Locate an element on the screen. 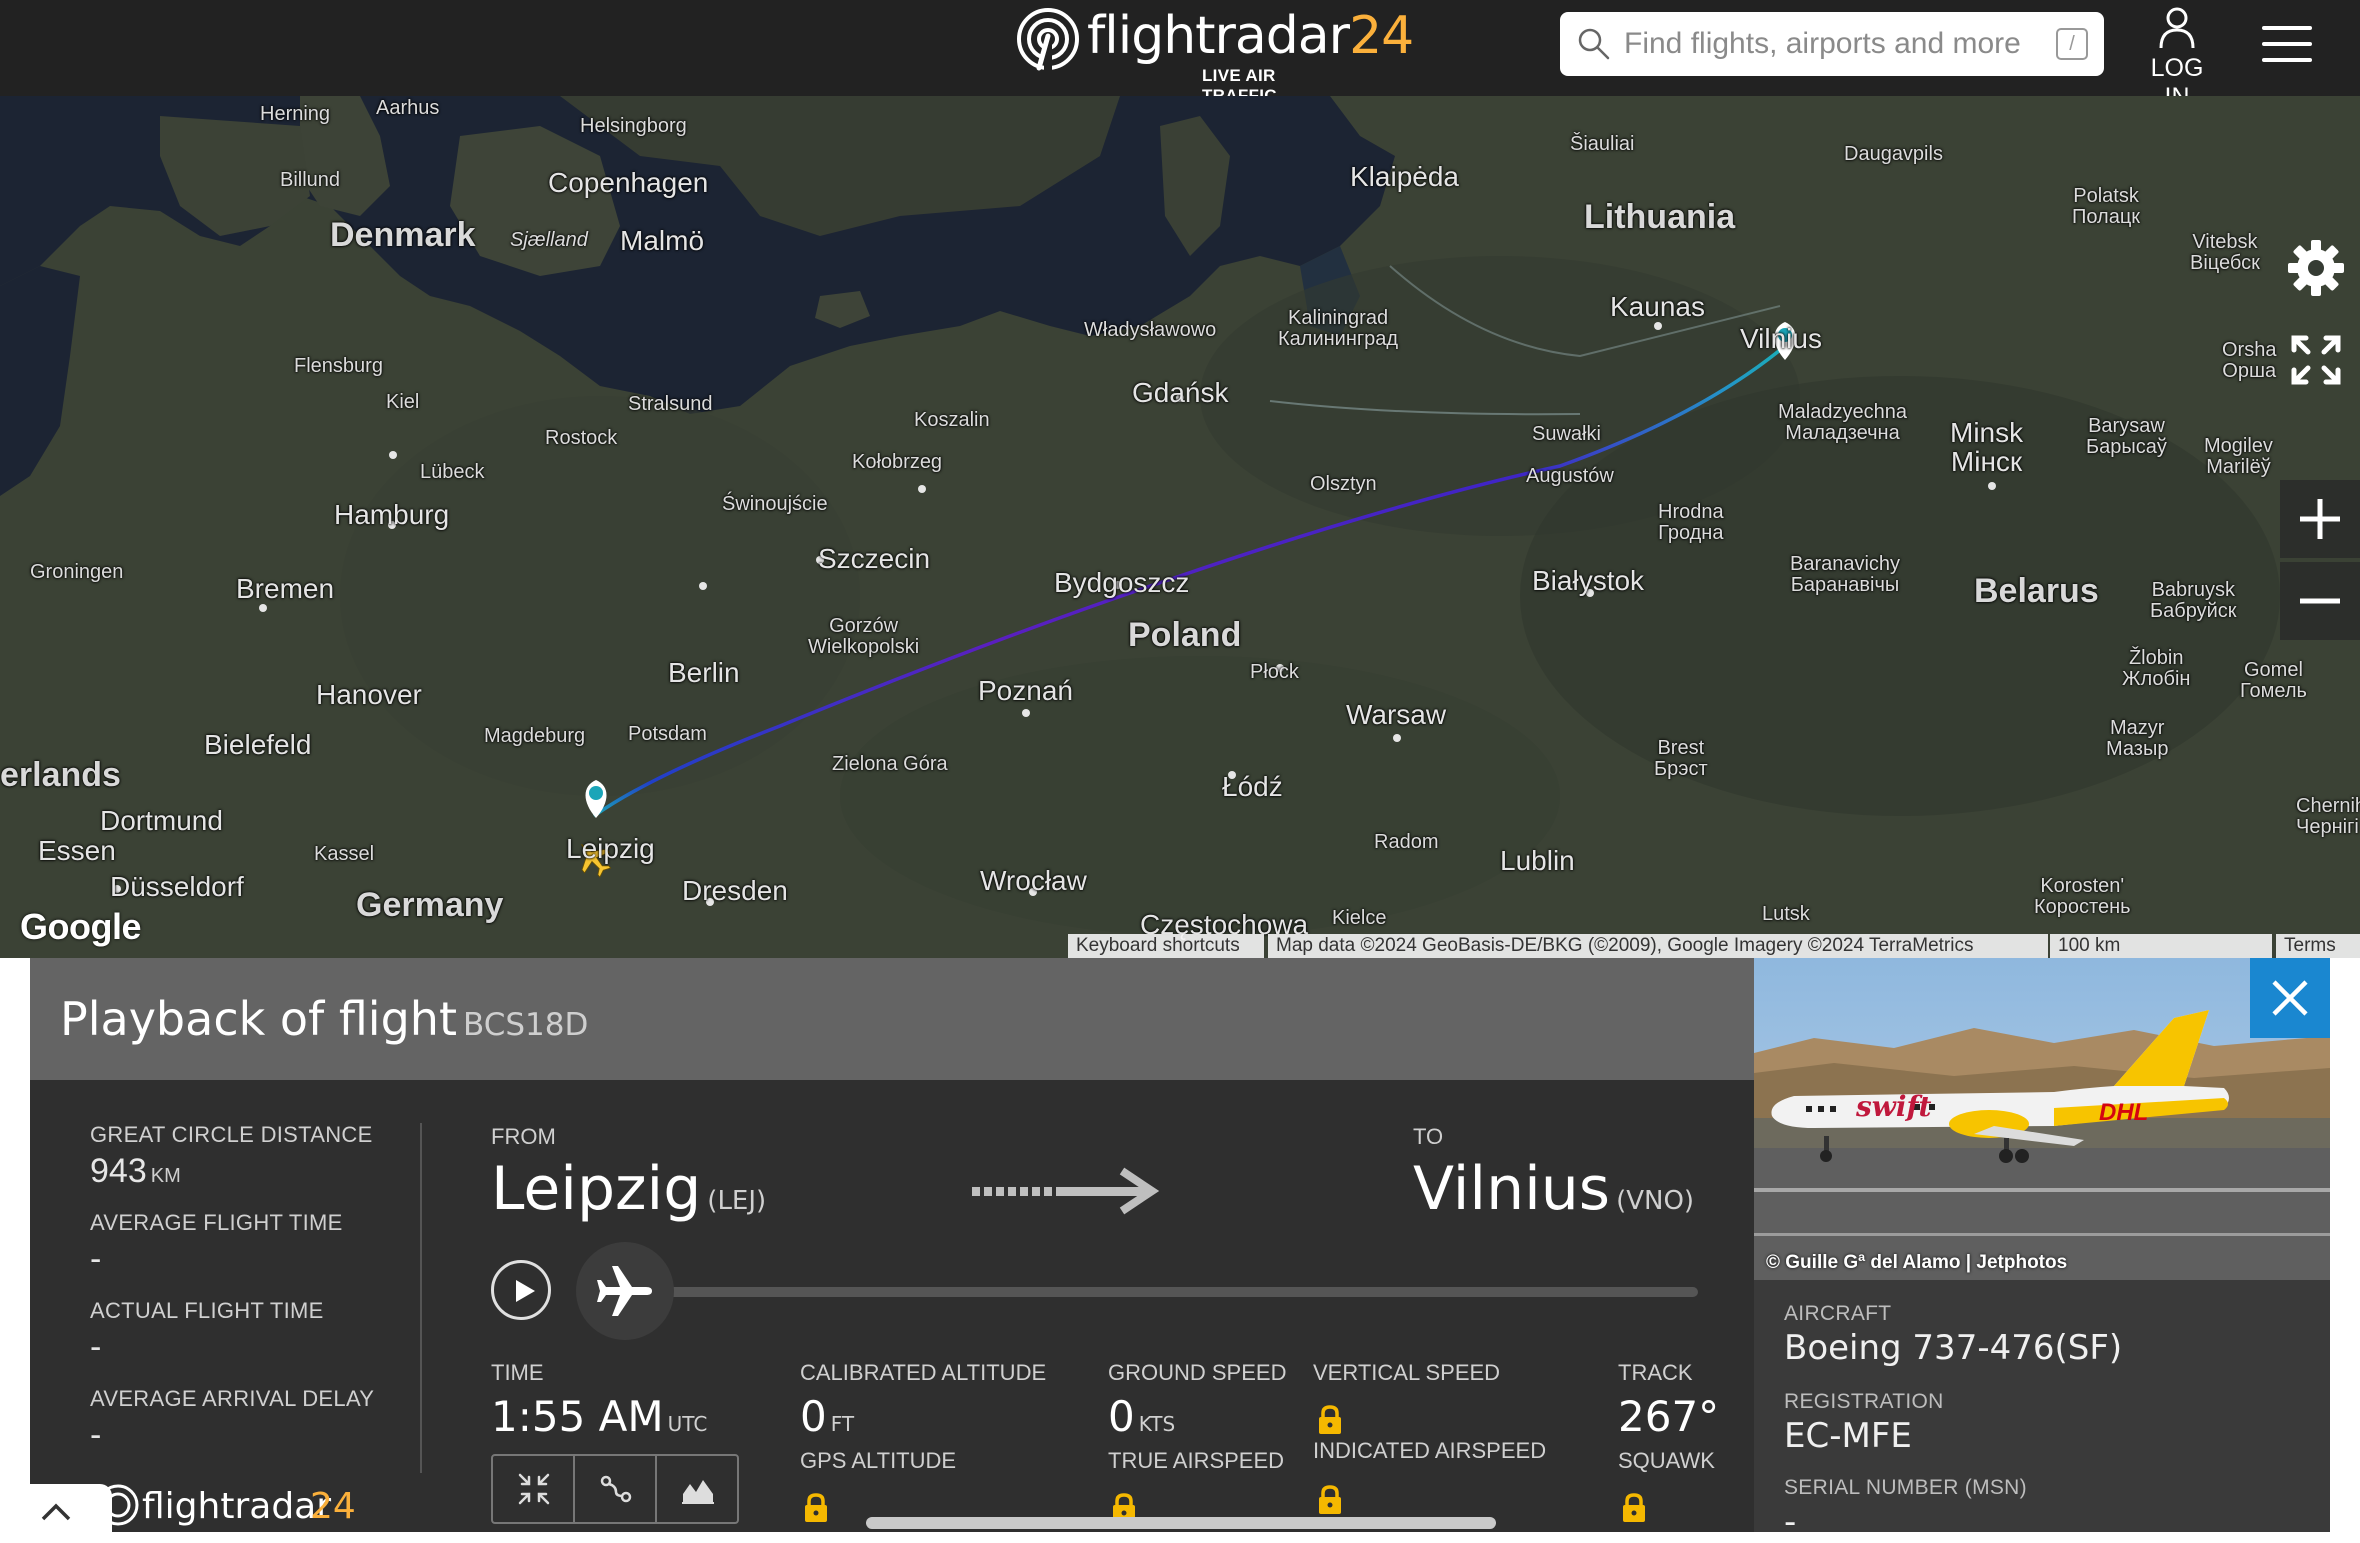 The height and width of the screenshot is (1543, 2360). flightradar24-logo: flightradar24 LIVE AIR TRAFFIC is located at coordinates (1214, 54).